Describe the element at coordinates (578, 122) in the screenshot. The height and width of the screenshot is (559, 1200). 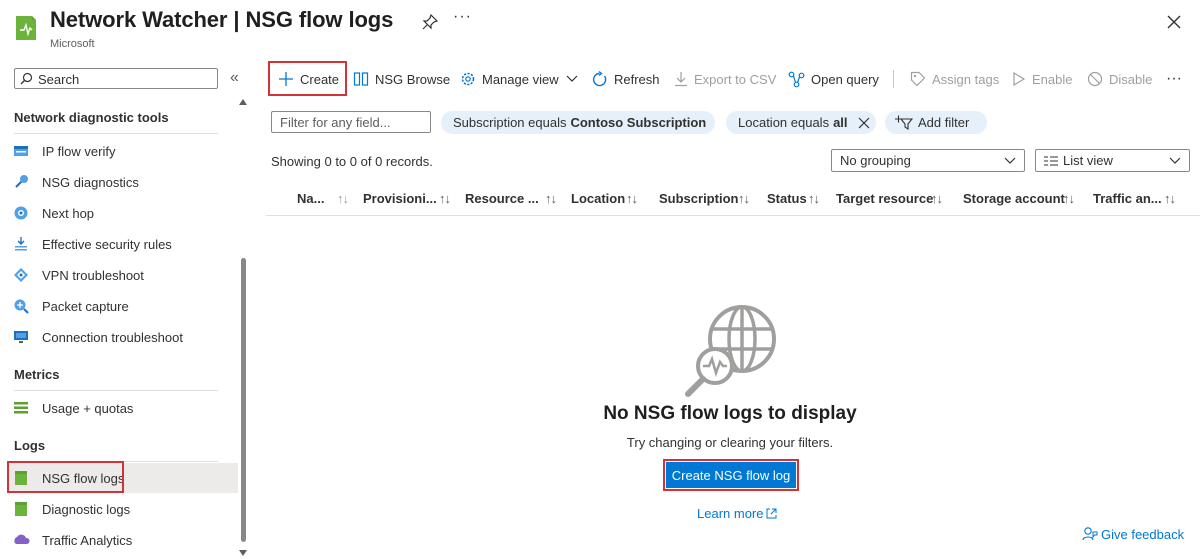
I see `subscription-filter-pill: Subscription equals Contoso Subscription` at that location.